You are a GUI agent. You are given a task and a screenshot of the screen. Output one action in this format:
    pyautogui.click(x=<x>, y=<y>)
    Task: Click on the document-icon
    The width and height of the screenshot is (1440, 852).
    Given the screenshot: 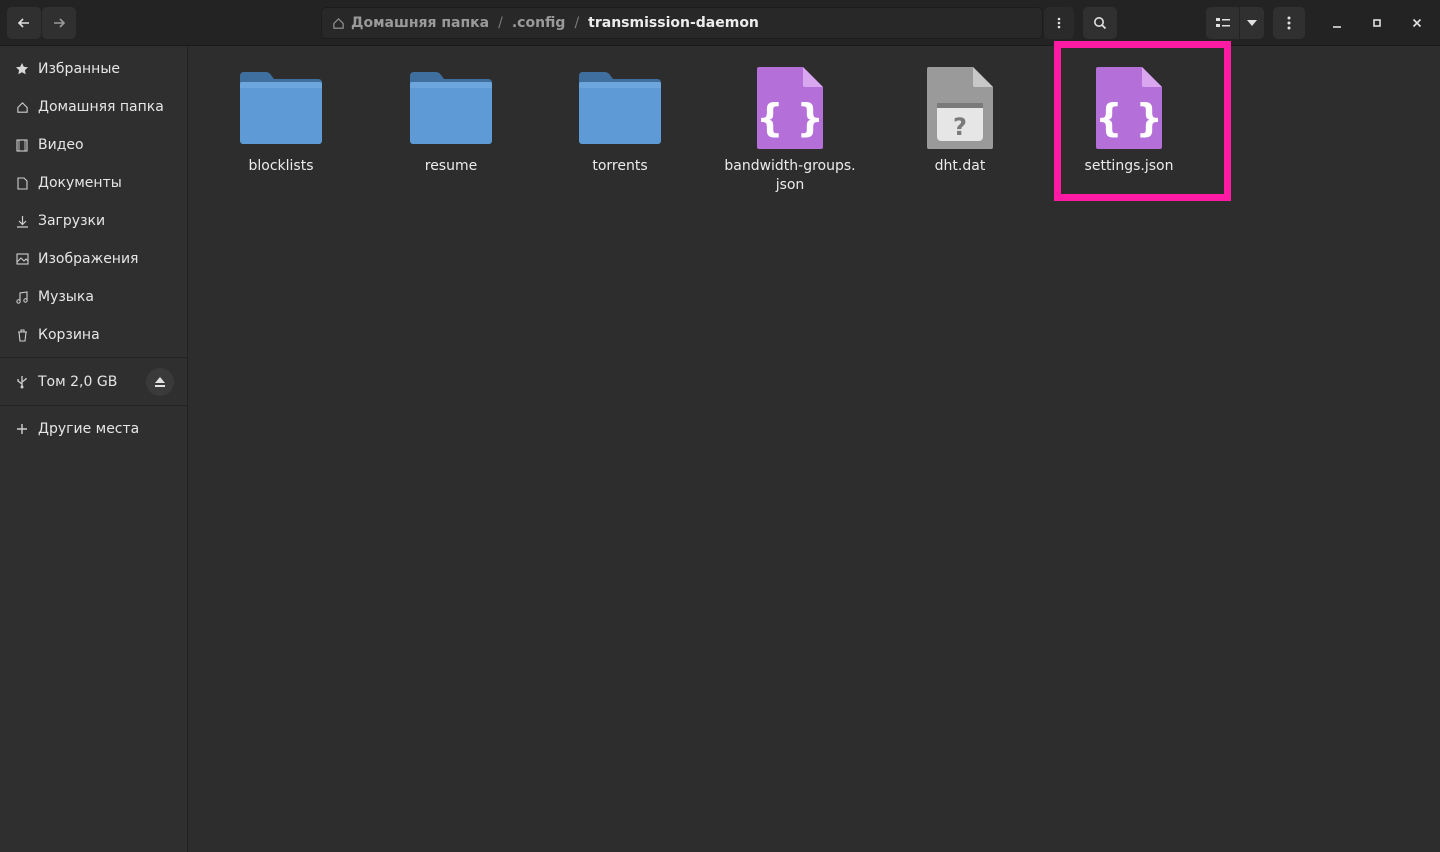 What is the action you would take?
    pyautogui.click(x=22, y=183)
    